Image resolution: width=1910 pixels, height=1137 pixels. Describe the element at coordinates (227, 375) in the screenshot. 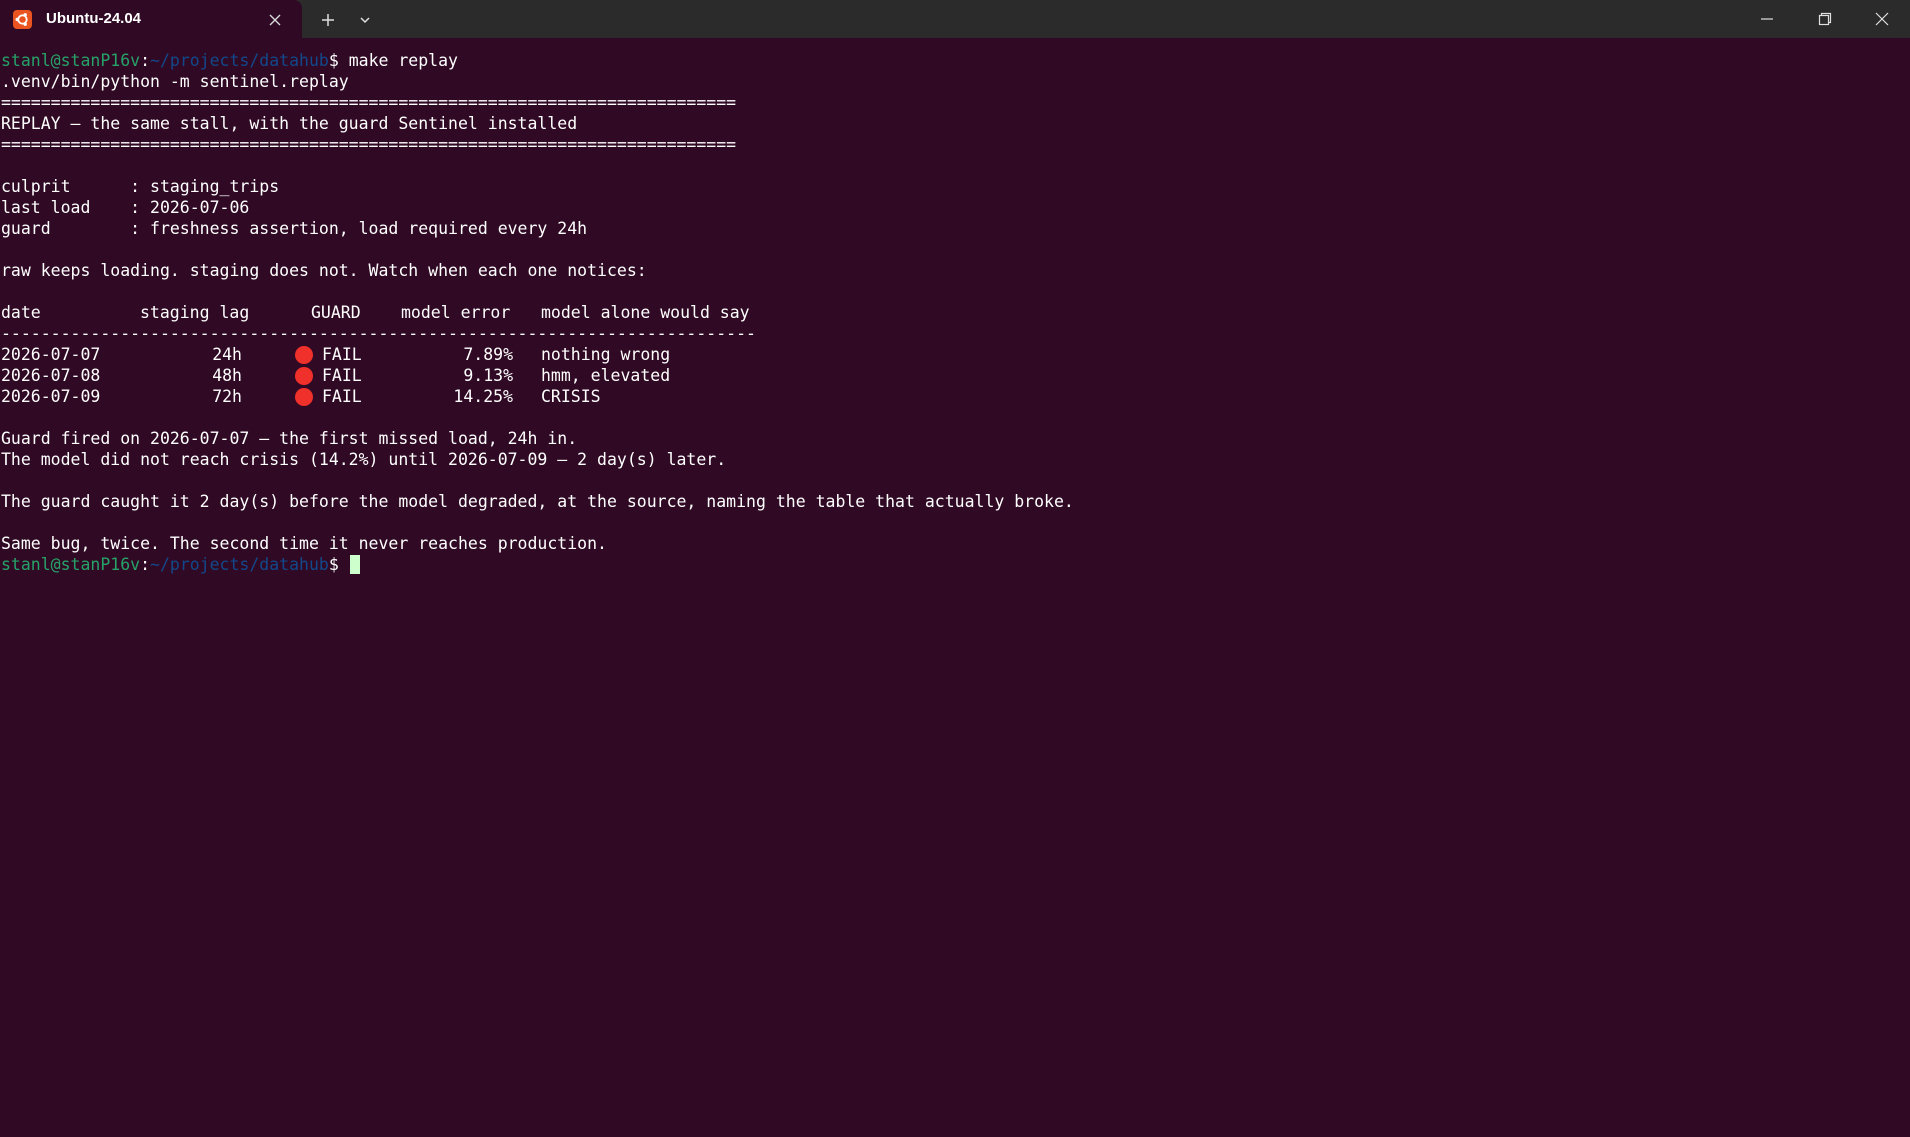

I see `row-lag: 48h` at that location.